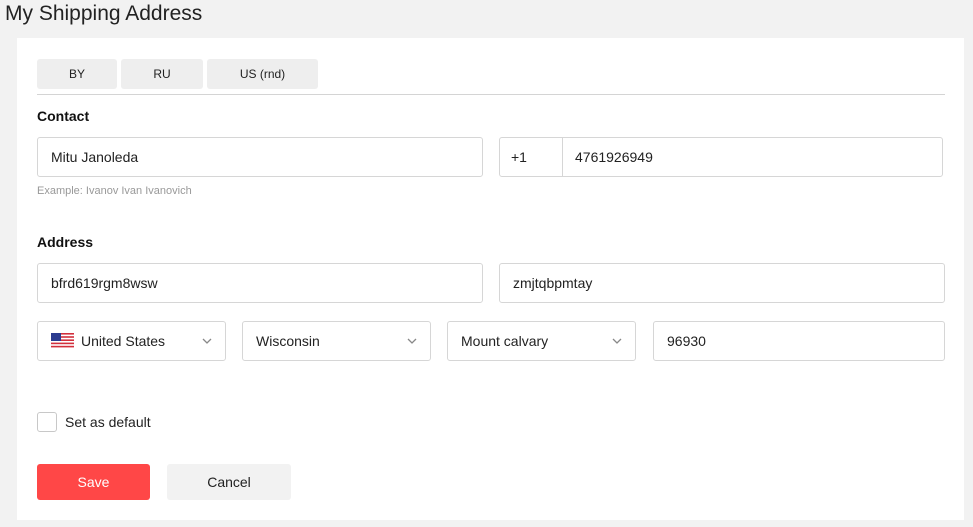  What do you see at coordinates (108, 422) in the screenshot?
I see `set-default-label: Set as default` at bounding box center [108, 422].